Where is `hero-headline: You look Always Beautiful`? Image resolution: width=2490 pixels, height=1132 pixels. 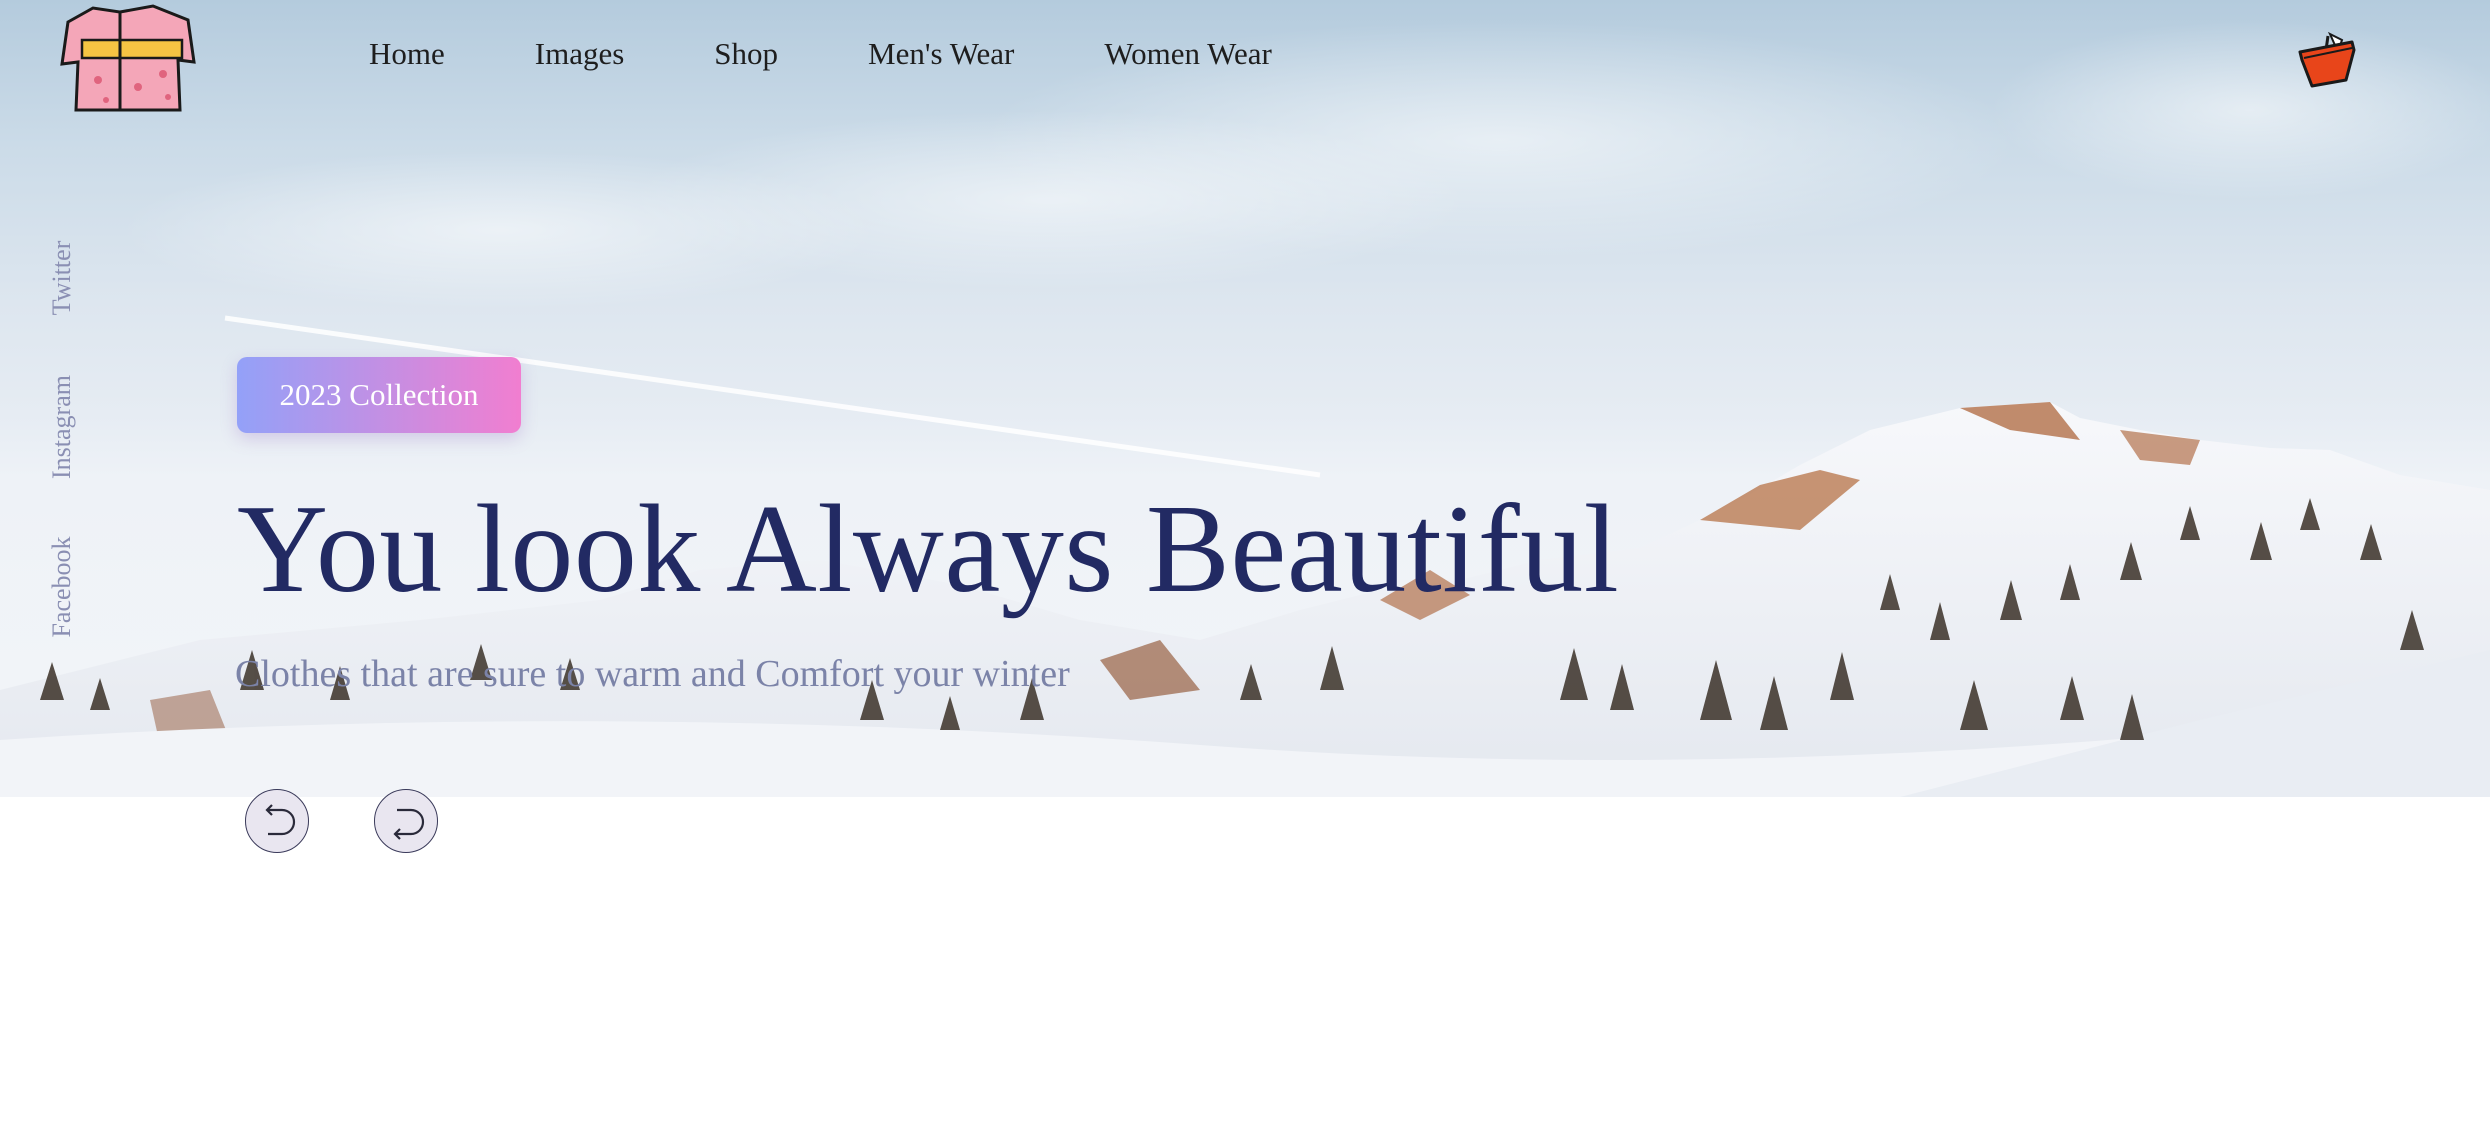 hero-headline: You look Always Beautiful is located at coordinates (928, 549).